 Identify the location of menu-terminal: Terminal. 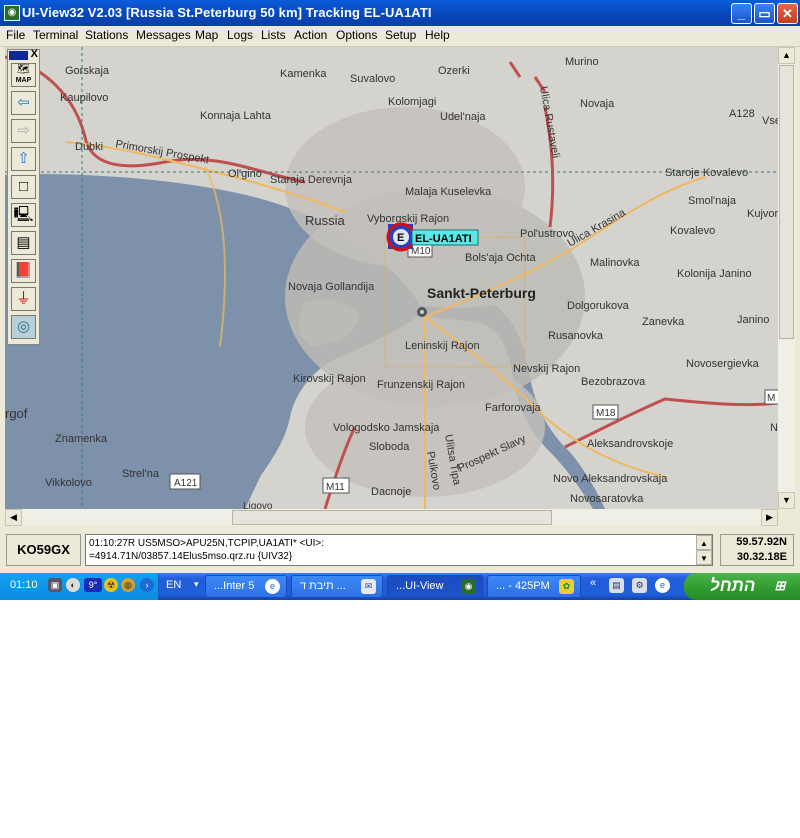
(55, 35).